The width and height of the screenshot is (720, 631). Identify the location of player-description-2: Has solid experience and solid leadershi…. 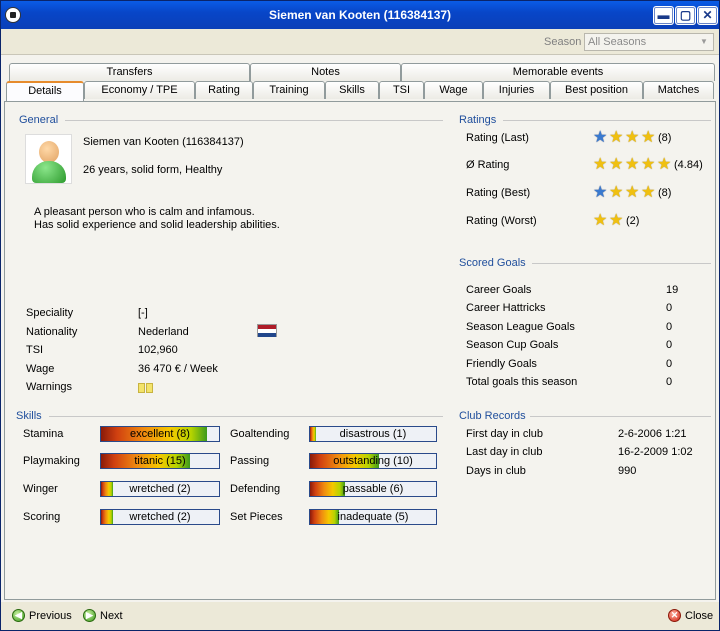
(157, 225).